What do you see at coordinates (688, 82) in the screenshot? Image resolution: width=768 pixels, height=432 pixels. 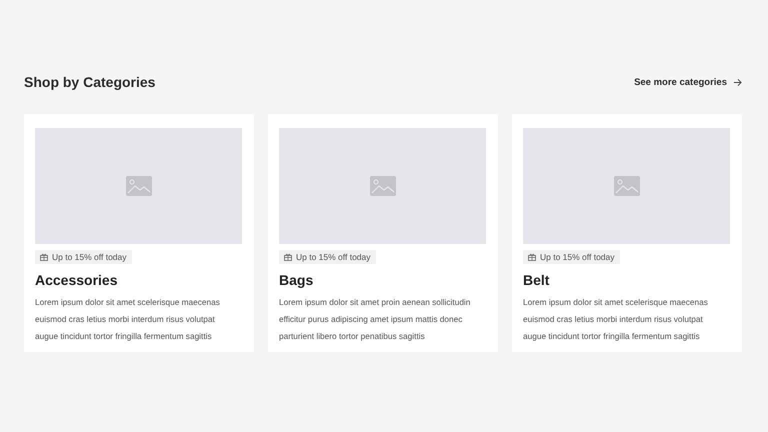 I see `see-more-link: See more categories` at bounding box center [688, 82].